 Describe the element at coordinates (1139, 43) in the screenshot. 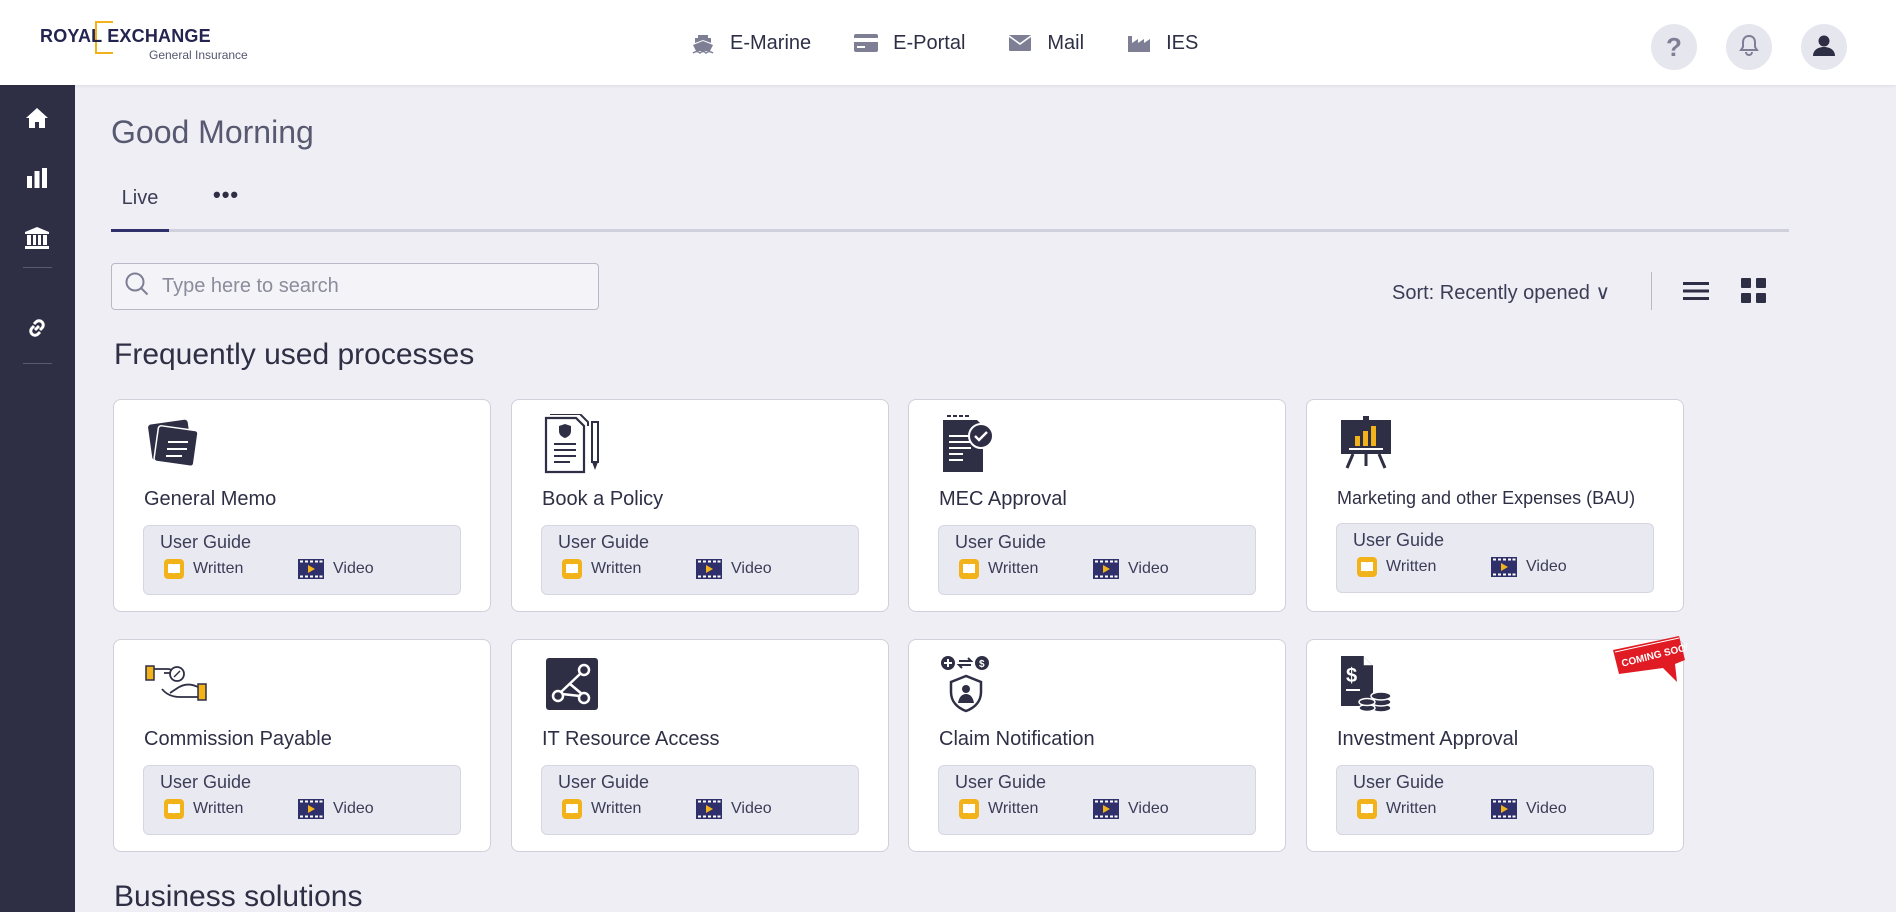

I see `factory-icon` at that location.